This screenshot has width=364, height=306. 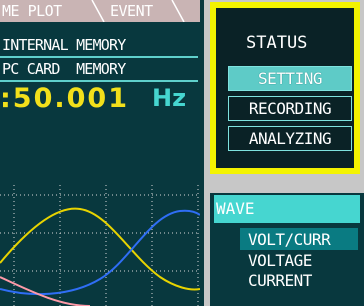 What do you see at coordinates (276, 43) in the screenshot?
I see `menu-title-status: STATUS` at bounding box center [276, 43].